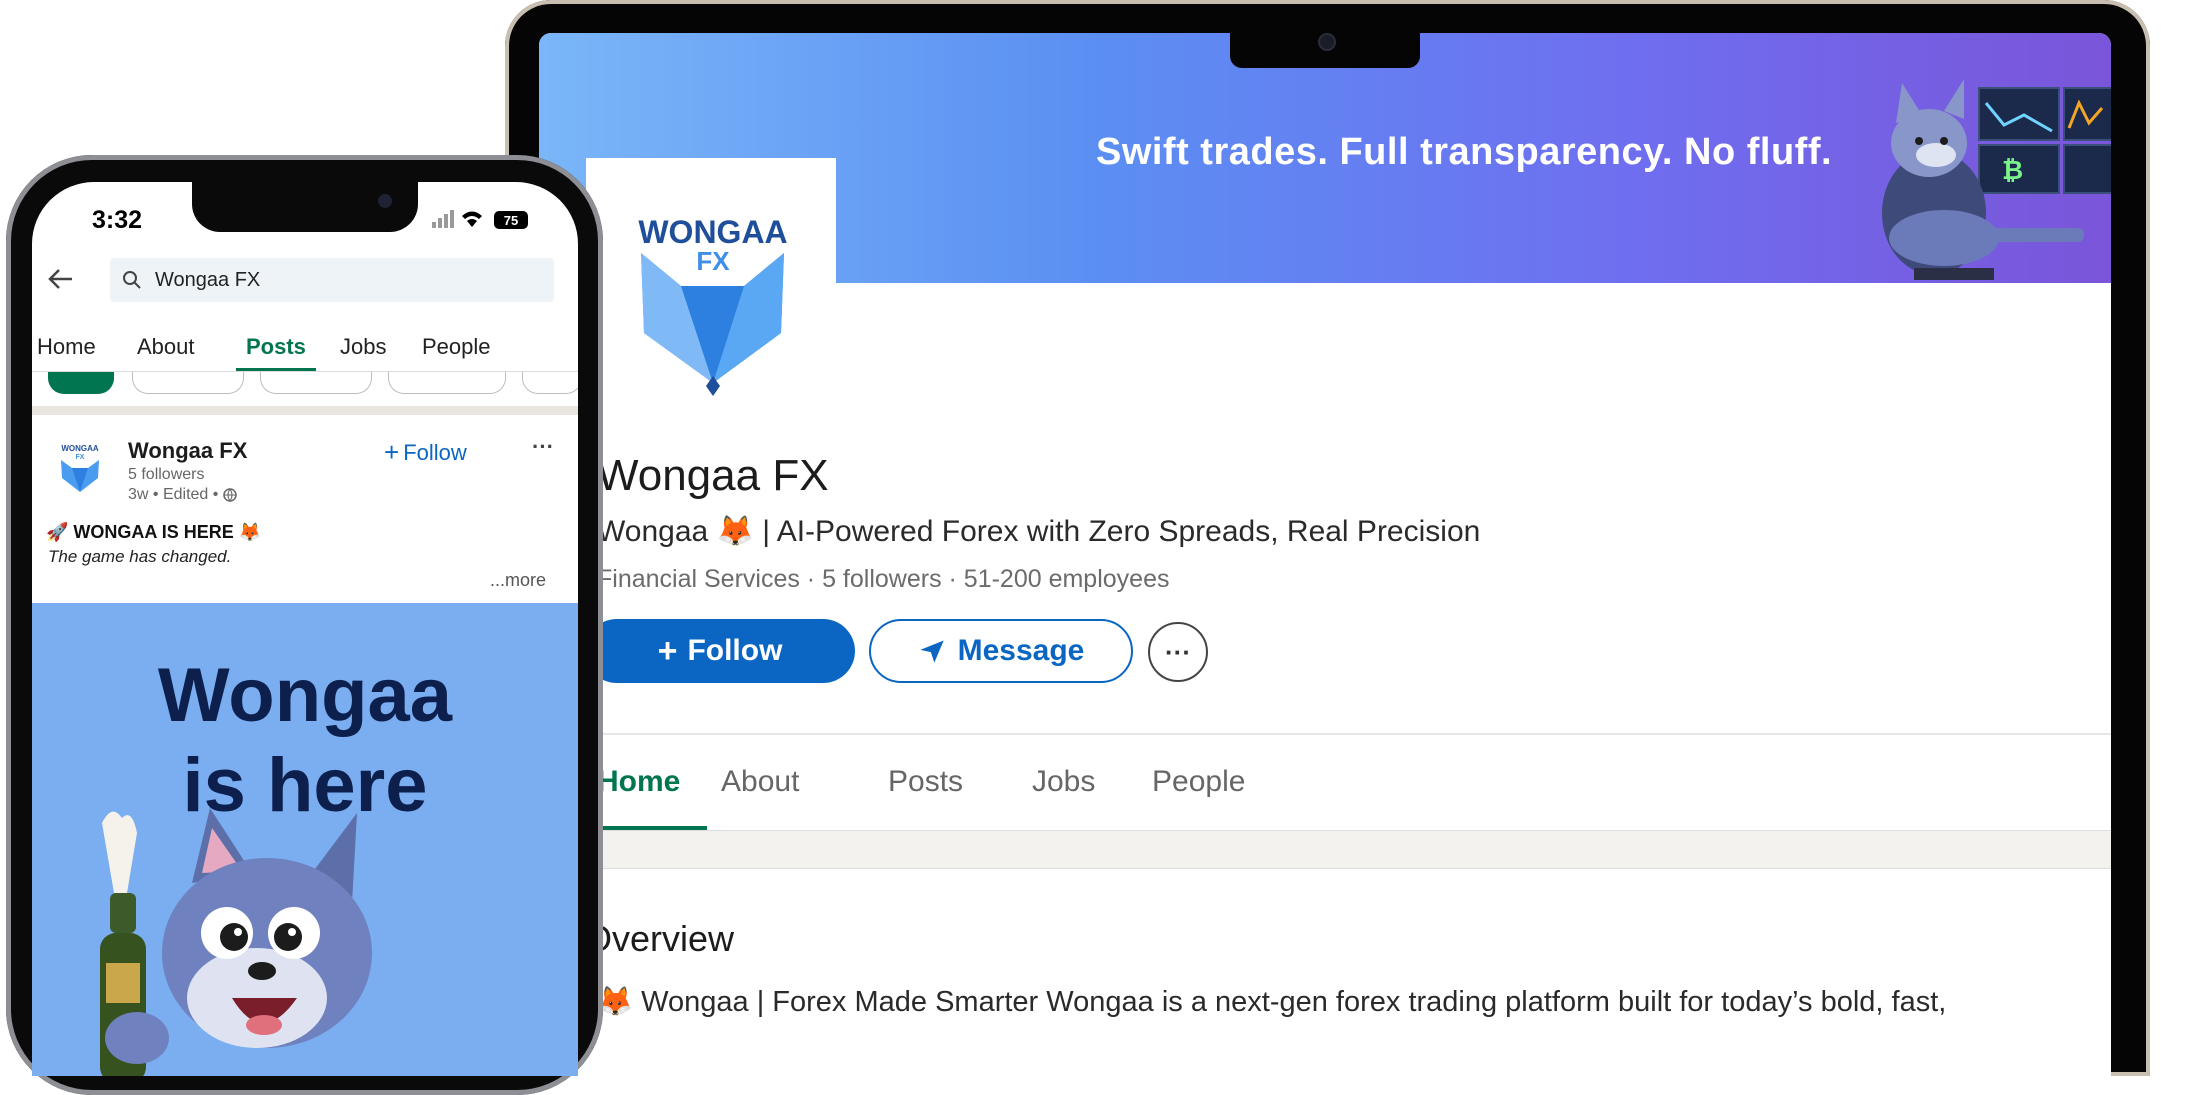 The width and height of the screenshot is (2200, 1095). Describe the element at coordinates (154, 532) in the screenshot. I see `post-headline: 🚀 WONGAA IS HERE 🦊` at that location.